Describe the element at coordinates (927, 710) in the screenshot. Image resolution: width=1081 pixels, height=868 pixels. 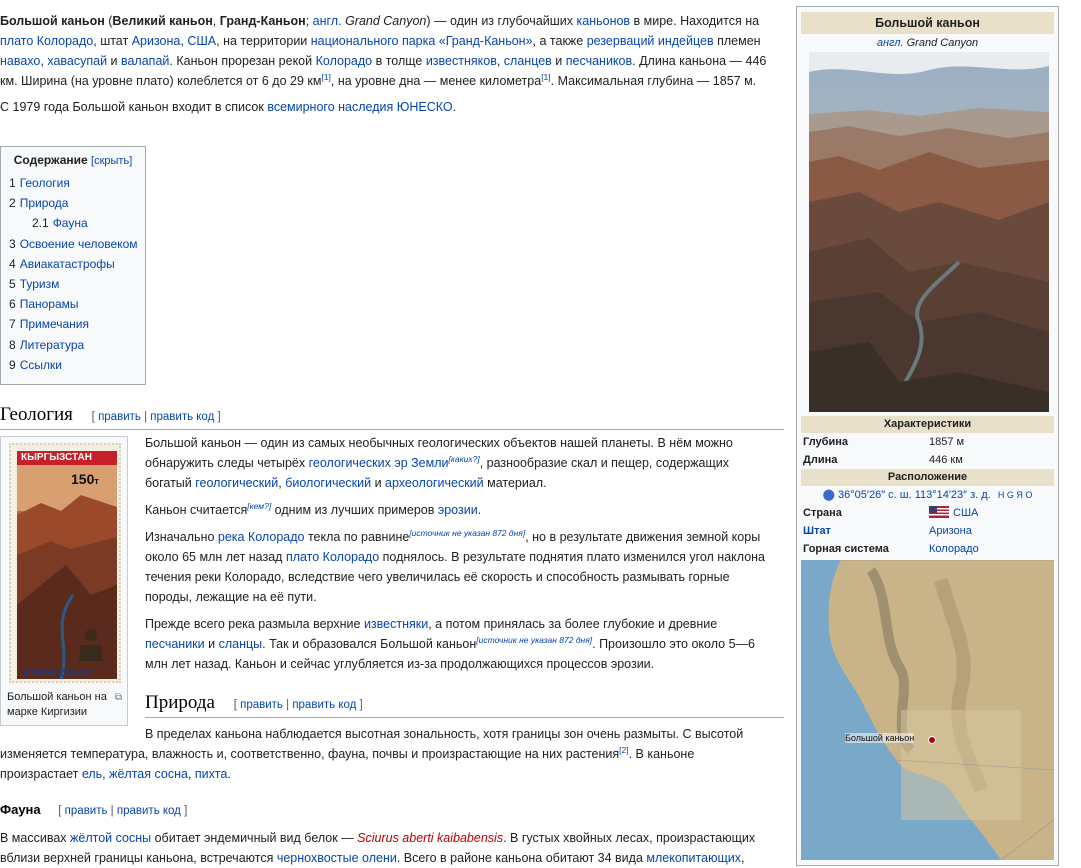
I see `location-map: Большой каньон` at that location.